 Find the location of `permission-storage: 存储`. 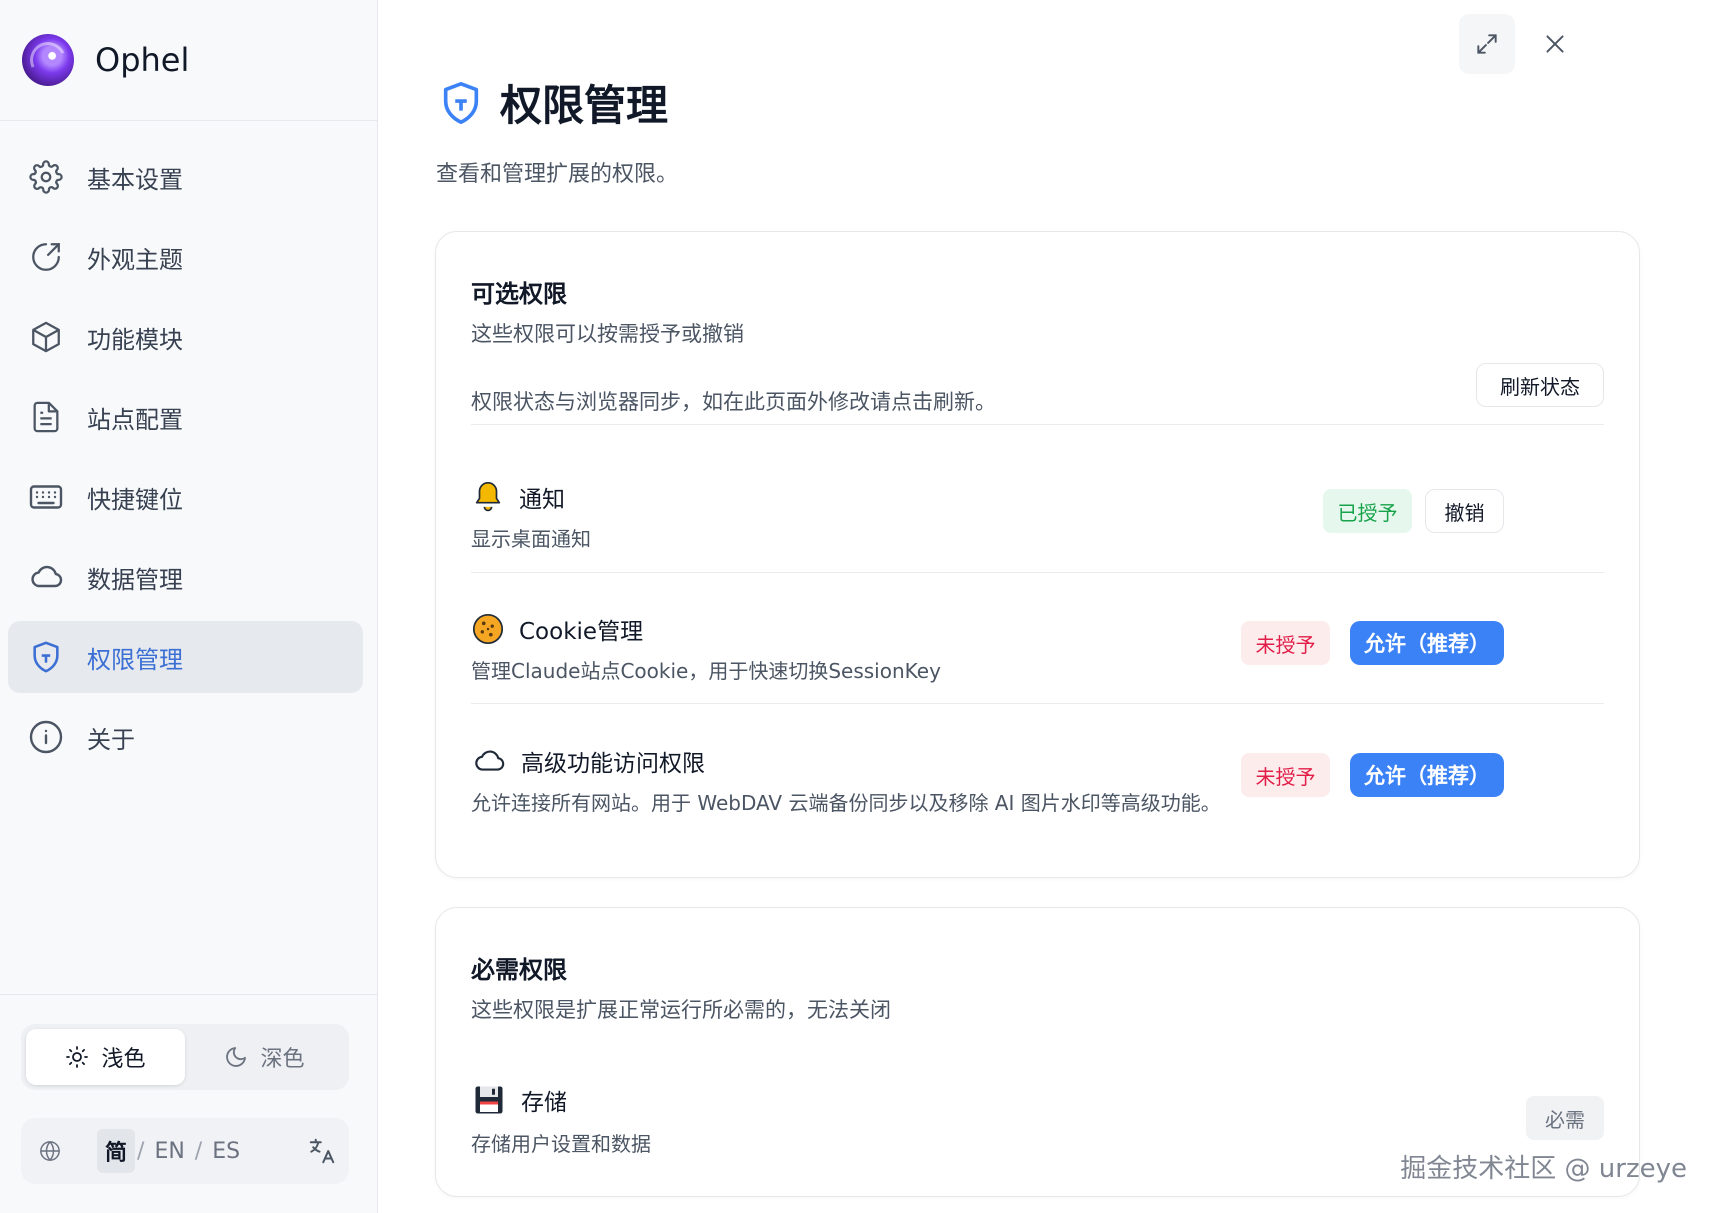

permission-storage: 存储 is located at coordinates (519, 1100).